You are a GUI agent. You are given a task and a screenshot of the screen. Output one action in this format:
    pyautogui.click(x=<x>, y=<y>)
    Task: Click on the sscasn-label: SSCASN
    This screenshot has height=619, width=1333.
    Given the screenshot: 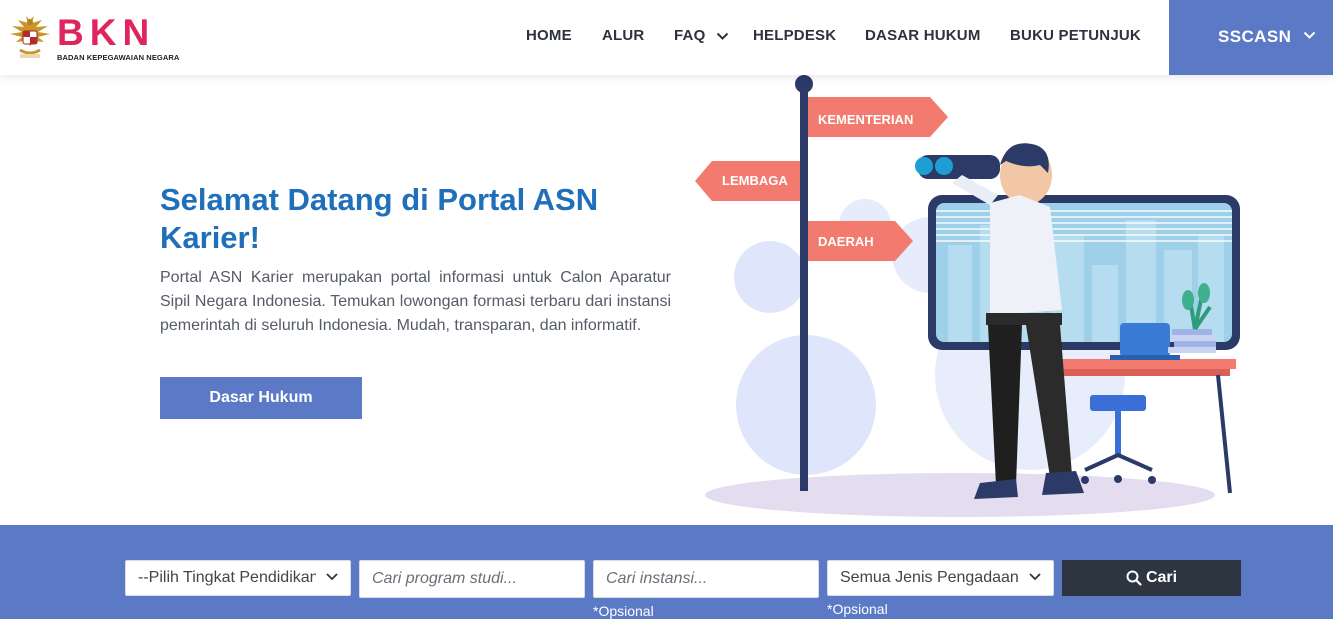 What is the action you would take?
    pyautogui.click(x=1255, y=36)
    